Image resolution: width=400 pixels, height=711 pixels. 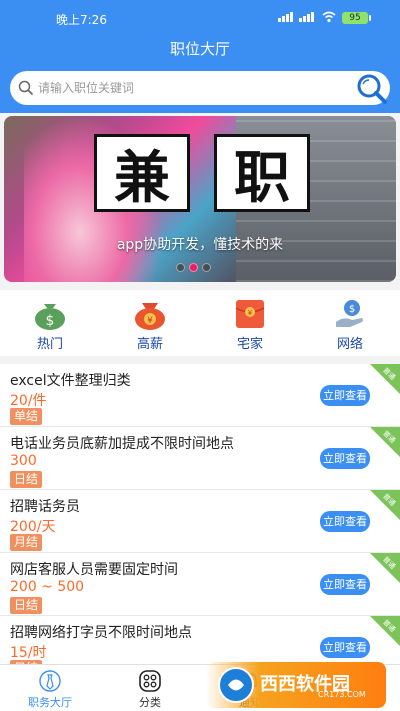 I want to click on status-bar: 晚上7:26 95, so click(x=200, y=18).